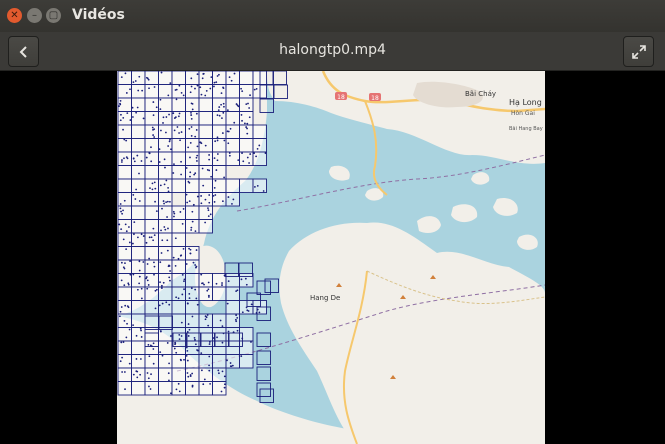  Describe the element at coordinates (332, 50) in the screenshot. I see `video-file-title: halongtp0.mp4` at that location.